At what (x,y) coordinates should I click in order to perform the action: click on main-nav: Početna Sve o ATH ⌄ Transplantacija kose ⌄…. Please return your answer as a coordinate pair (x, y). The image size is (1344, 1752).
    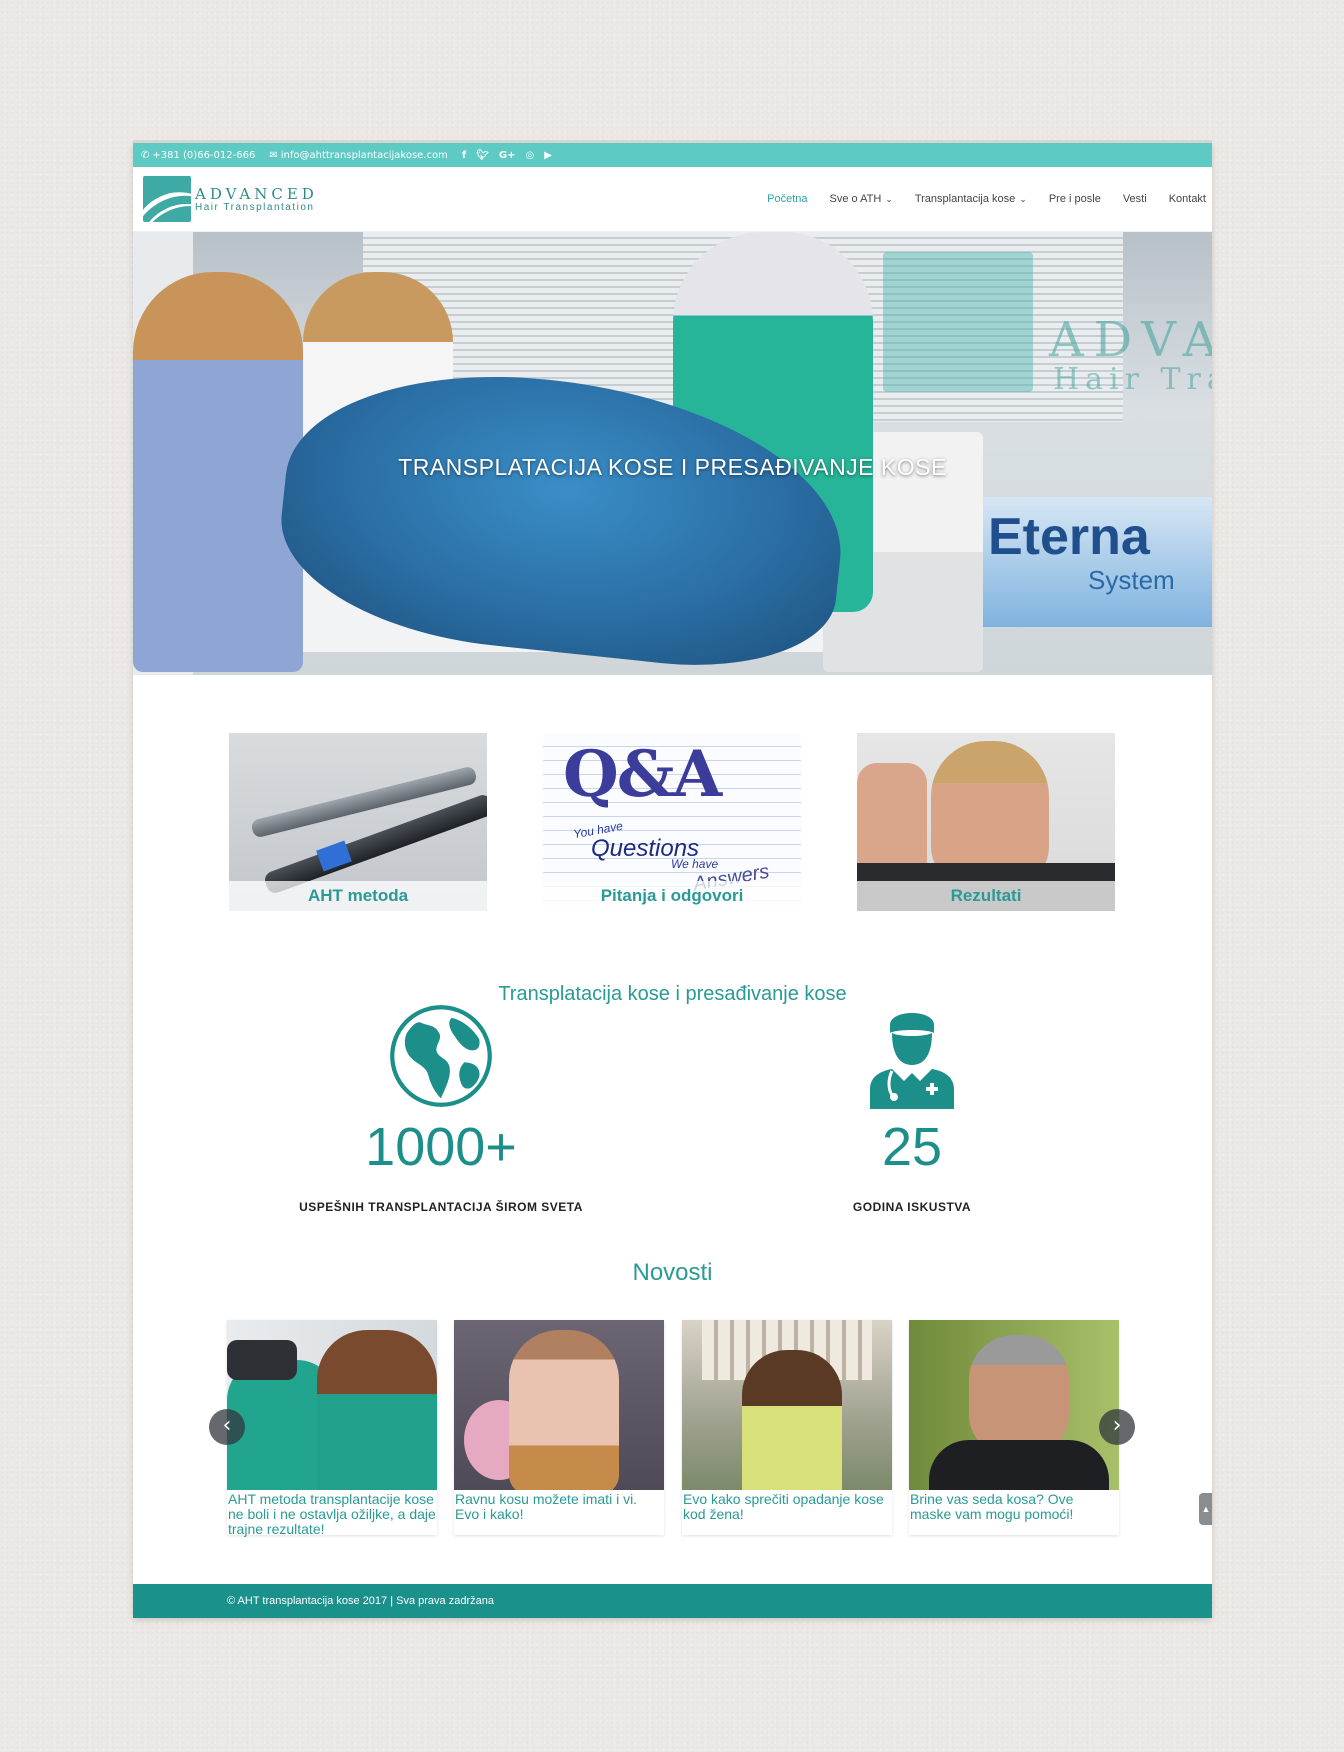
    Looking at the image, I should click on (986, 199).